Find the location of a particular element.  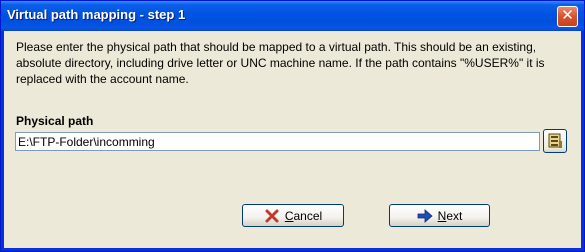

next-button: Next is located at coordinates (439, 215).